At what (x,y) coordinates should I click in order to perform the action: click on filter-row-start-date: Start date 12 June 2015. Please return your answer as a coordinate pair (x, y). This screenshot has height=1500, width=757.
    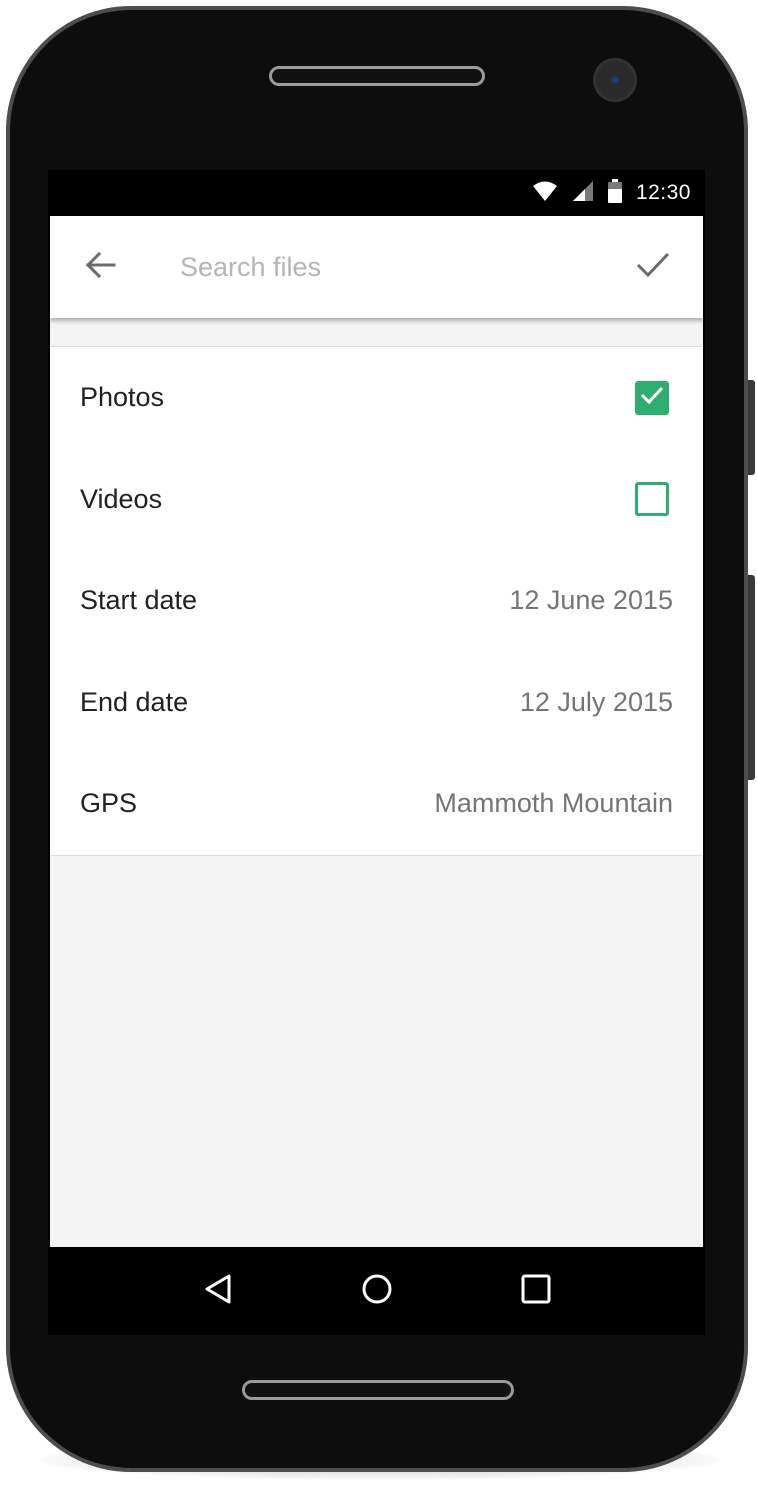
    Looking at the image, I should click on (376, 601).